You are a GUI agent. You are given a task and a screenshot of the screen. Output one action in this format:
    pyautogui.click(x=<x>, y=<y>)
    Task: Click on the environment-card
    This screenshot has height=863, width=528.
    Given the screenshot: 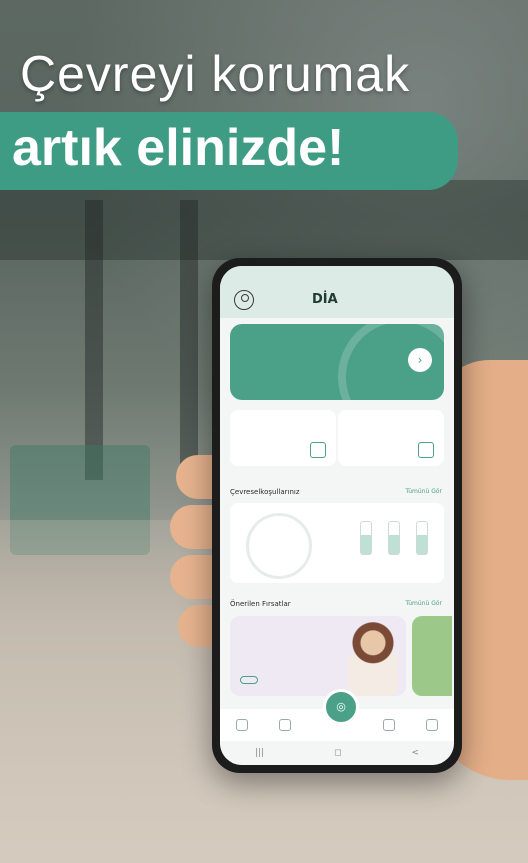 What is the action you would take?
    pyautogui.click(x=337, y=543)
    